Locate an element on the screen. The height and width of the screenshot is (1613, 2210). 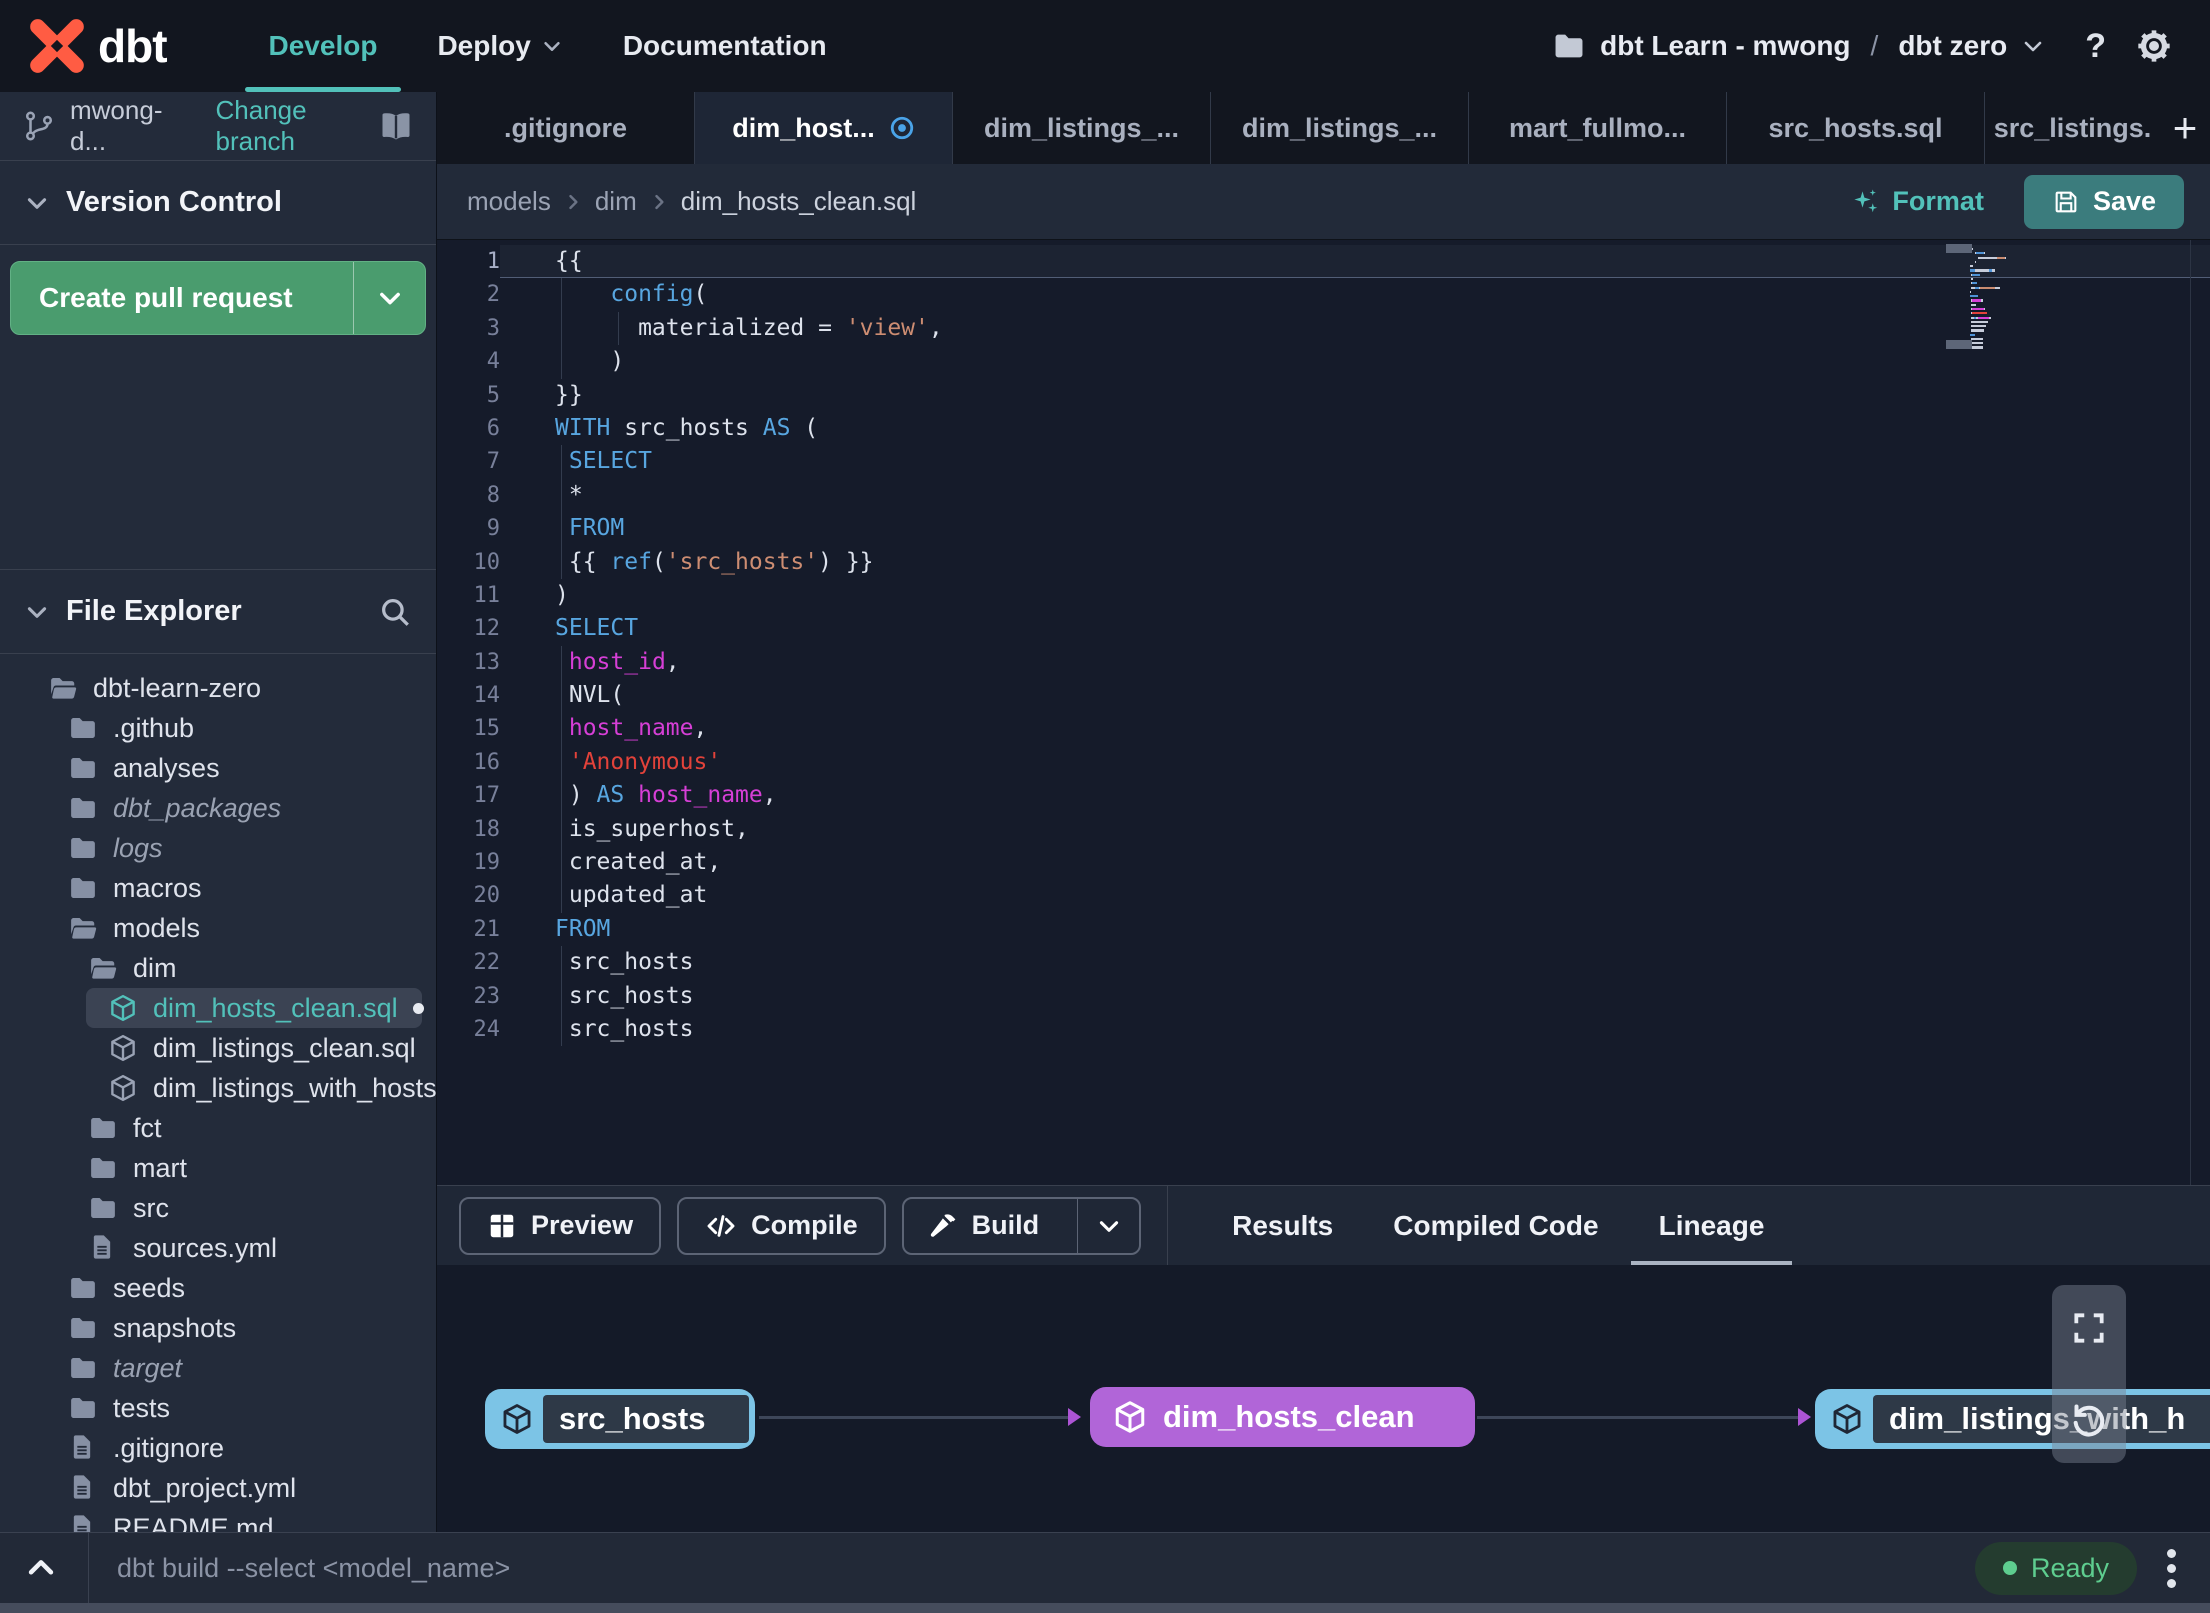
format-button: Format is located at coordinates (1917, 201).